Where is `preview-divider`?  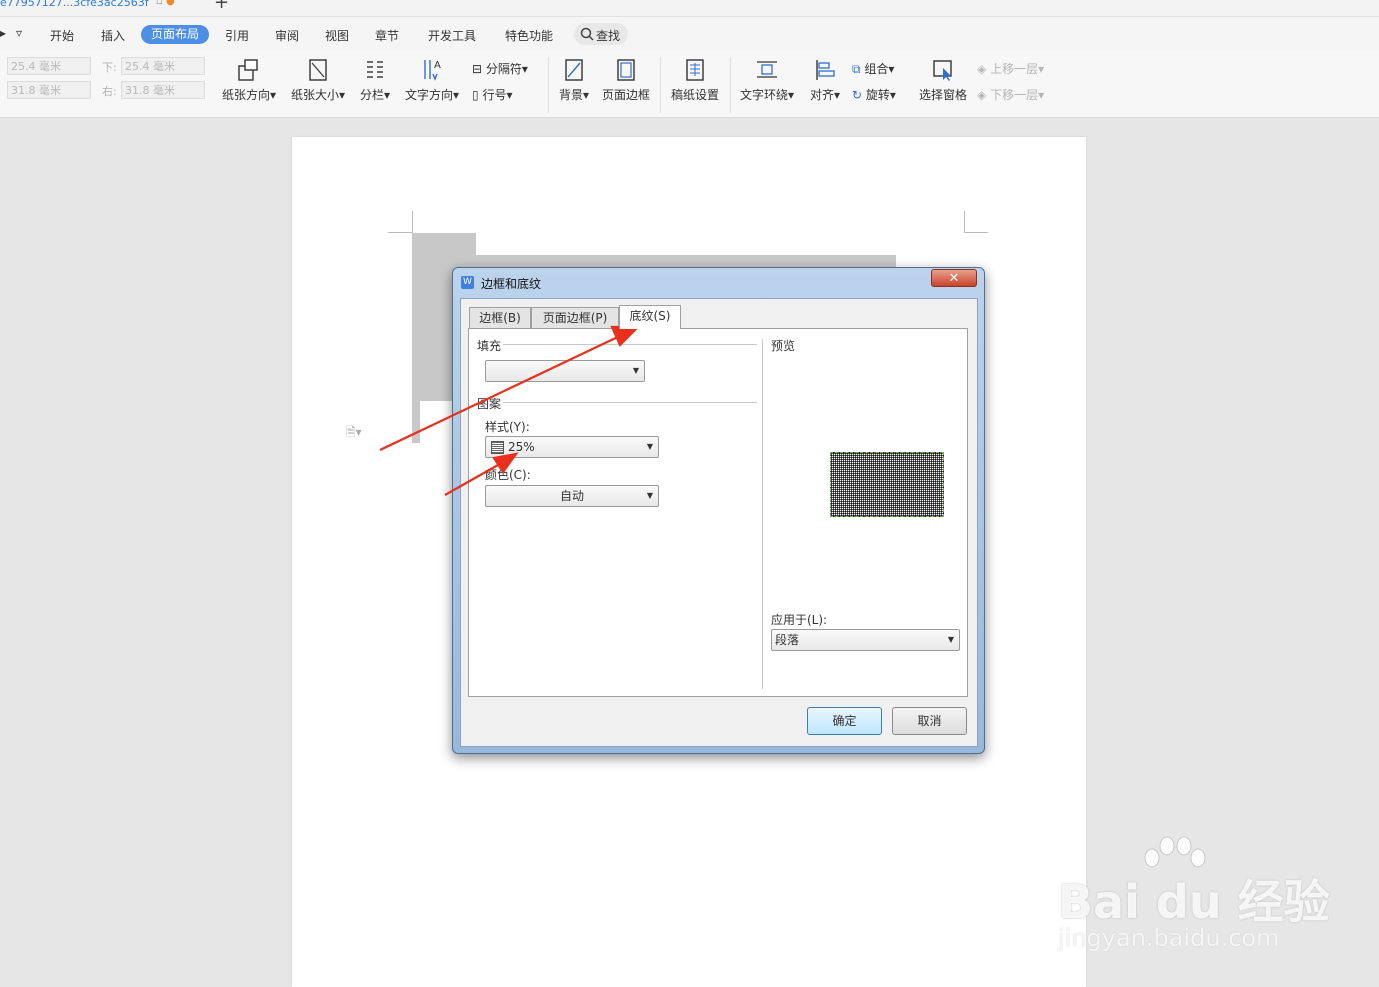
preview-divider is located at coordinates (762, 514).